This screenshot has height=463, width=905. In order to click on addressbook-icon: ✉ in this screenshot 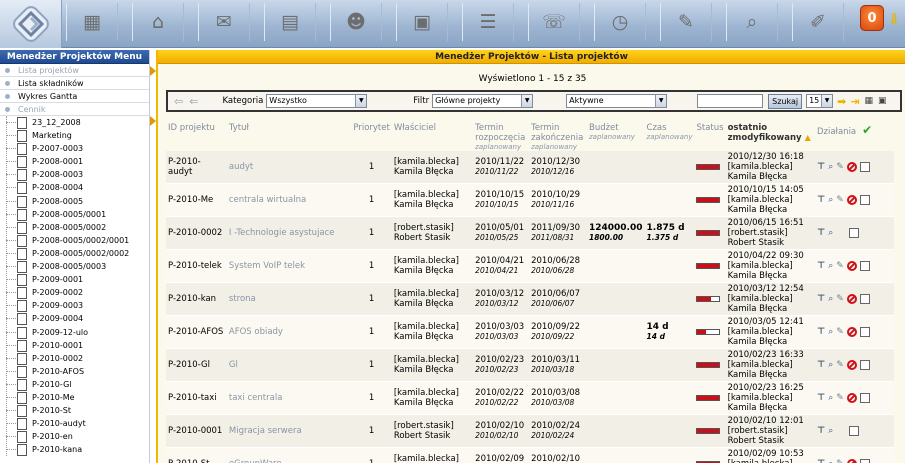, I will do `click(224, 22)`.